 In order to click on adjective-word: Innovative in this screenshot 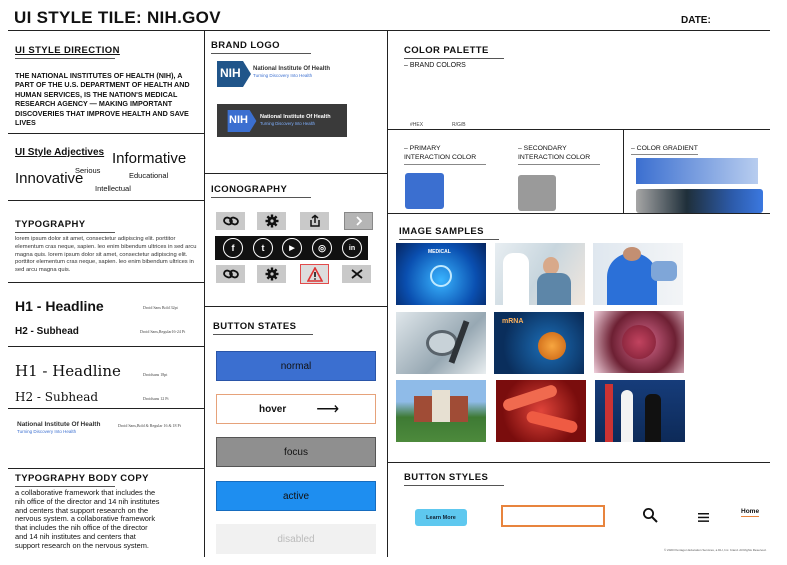, I will do `click(49, 178)`.